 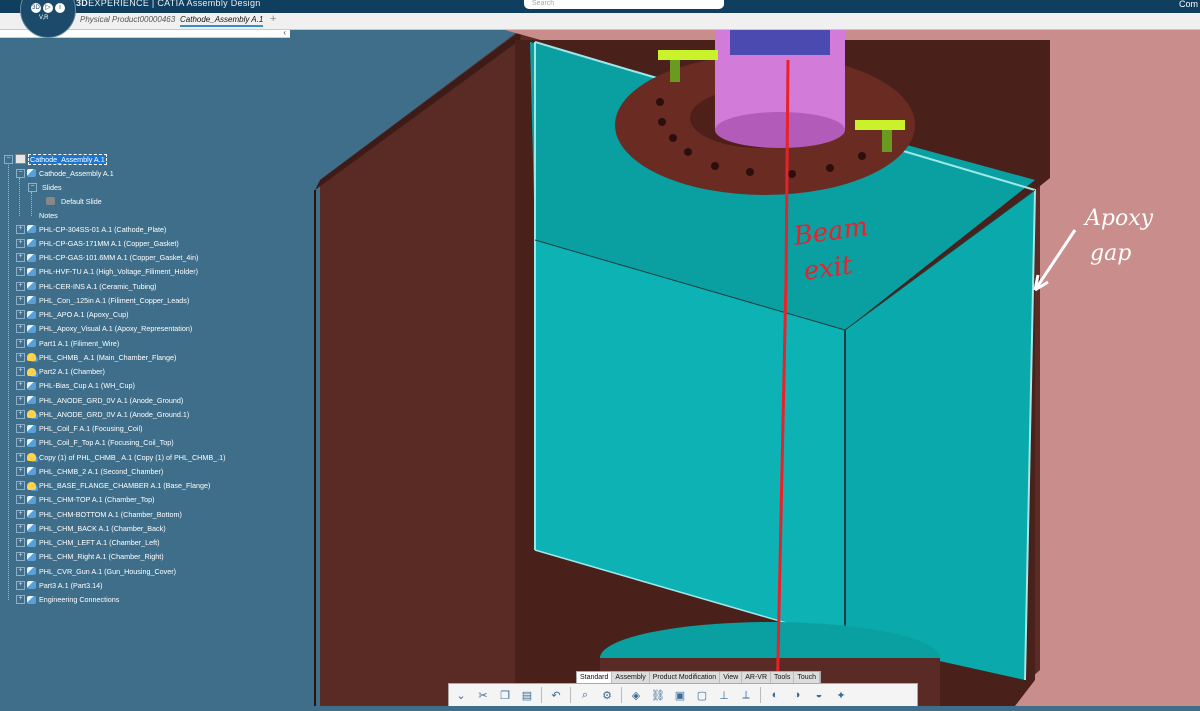 I want to click on tree-item: + Engineering Connections, so click(x=67, y=600).